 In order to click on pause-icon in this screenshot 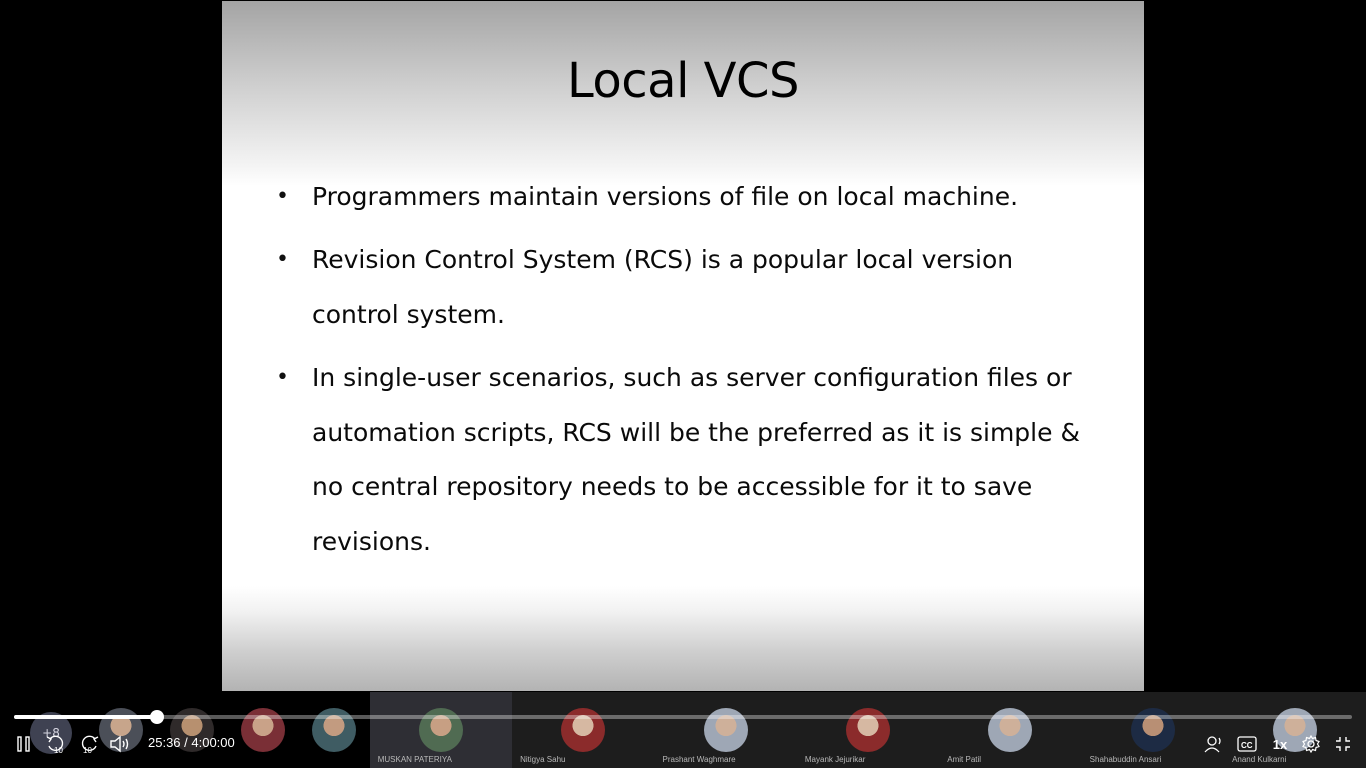, I will do `click(23, 744)`.